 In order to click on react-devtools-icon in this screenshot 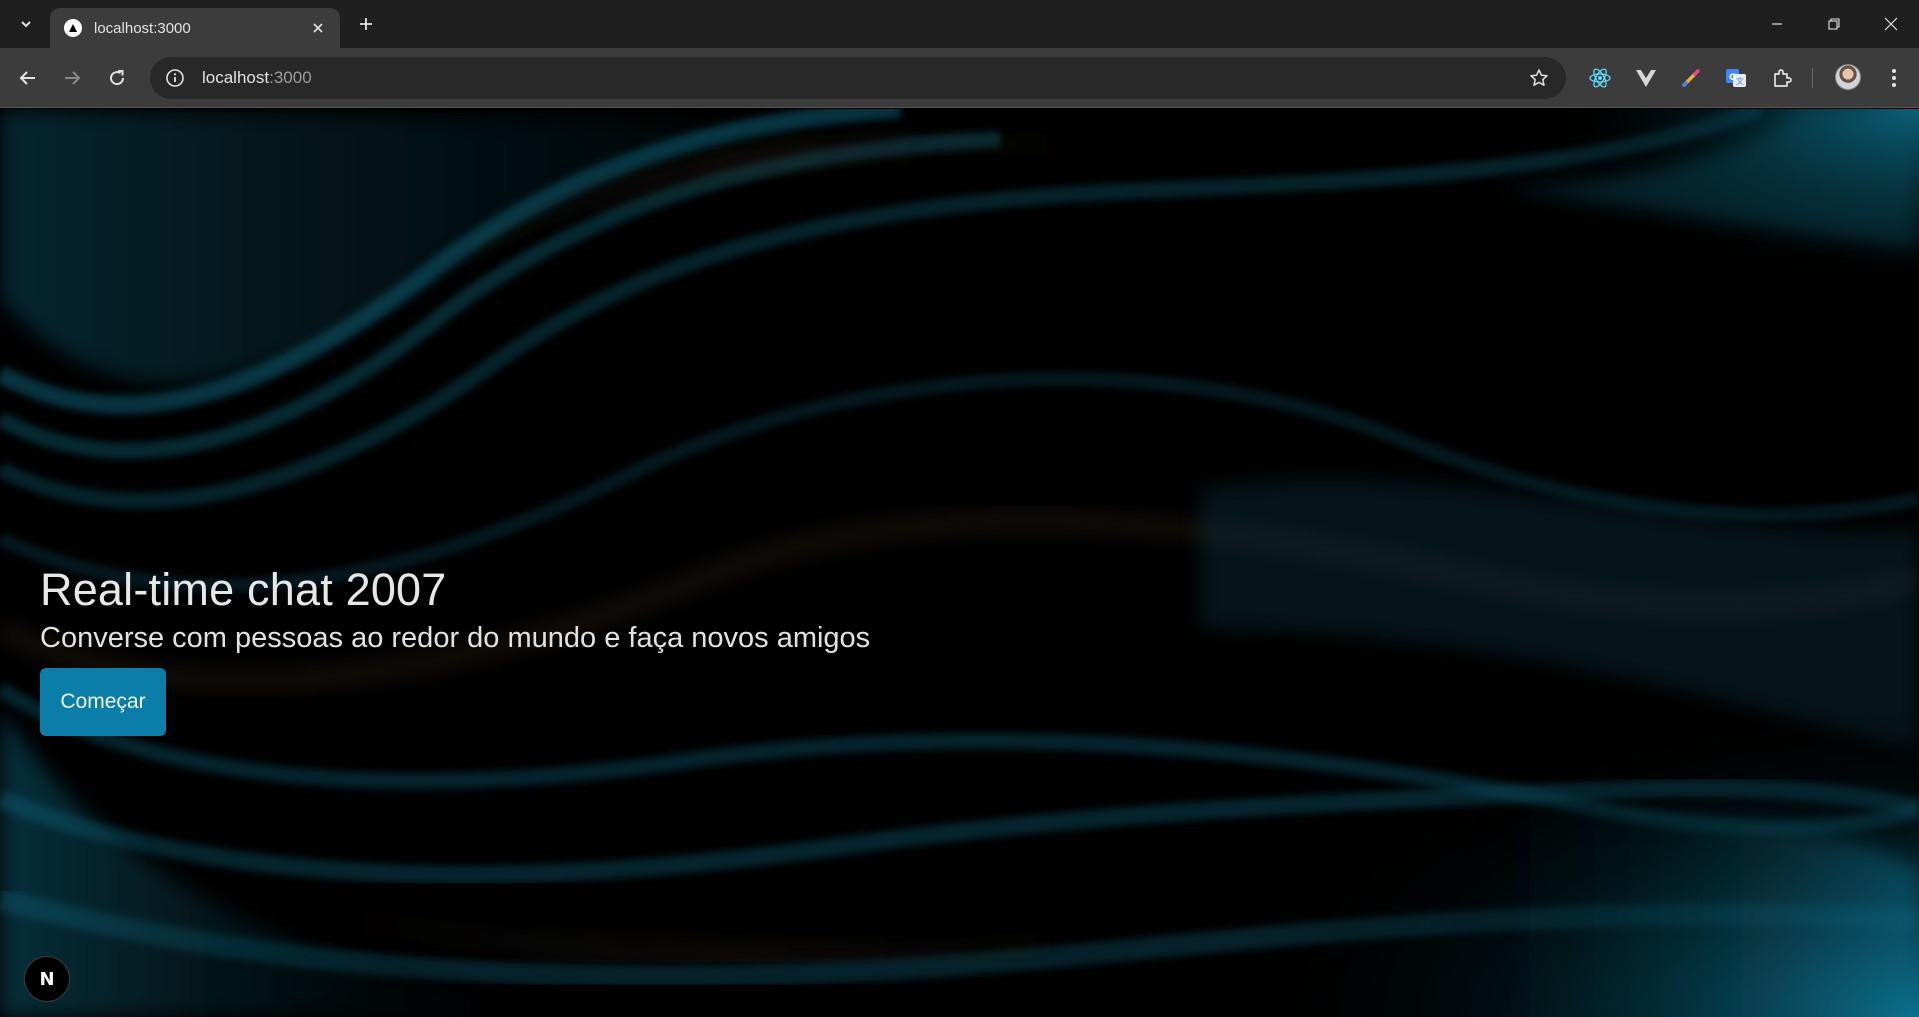, I will do `click(1600, 78)`.